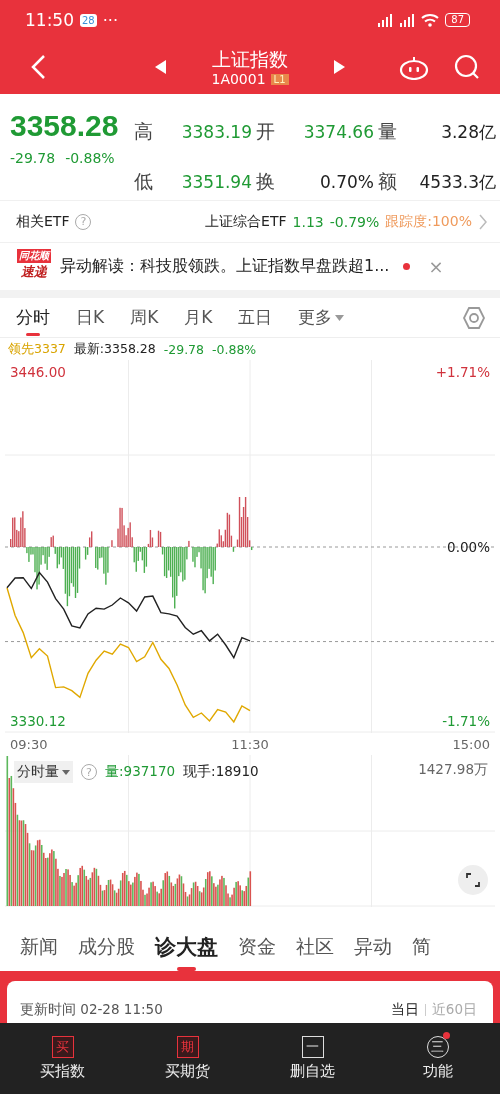 Image resolution: width=500 pixels, height=1094 pixels. I want to click on logo-text: 同花顺, so click(34, 255).